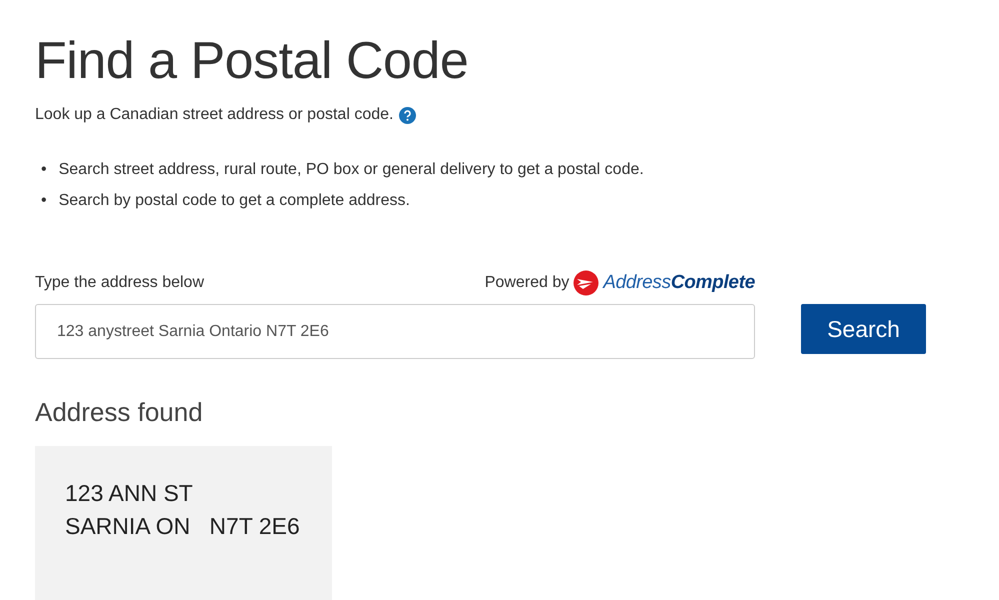  What do you see at coordinates (119, 412) in the screenshot?
I see `result-heading: Address found` at bounding box center [119, 412].